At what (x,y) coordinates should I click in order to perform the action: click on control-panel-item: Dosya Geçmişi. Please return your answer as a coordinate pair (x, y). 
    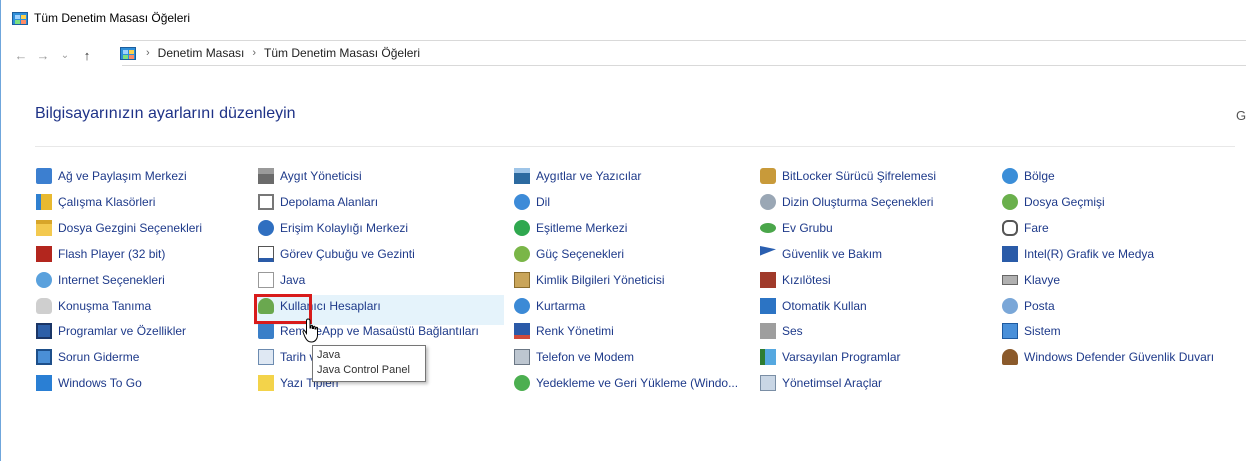
    Looking at the image, I should click on (1053, 202).